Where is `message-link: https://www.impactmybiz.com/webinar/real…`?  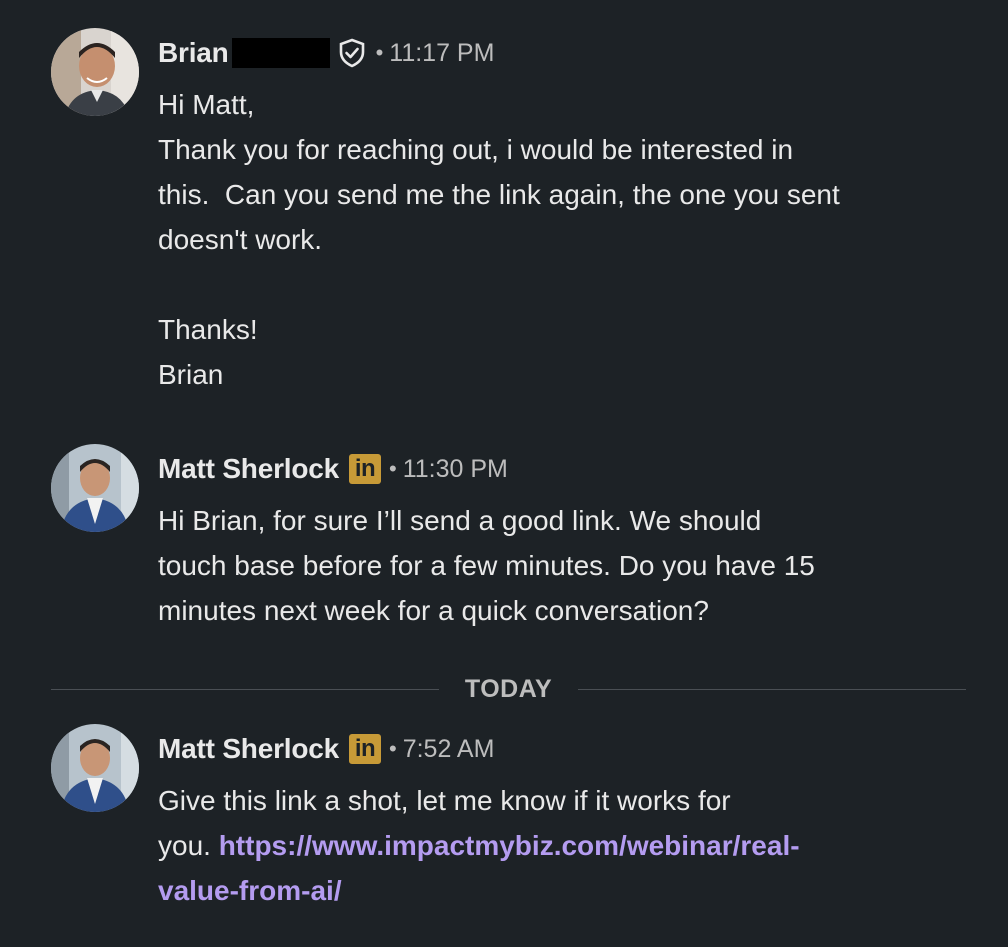
message-link: https://www.impactmybiz.com/webinar/real… is located at coordinates (479, 868).